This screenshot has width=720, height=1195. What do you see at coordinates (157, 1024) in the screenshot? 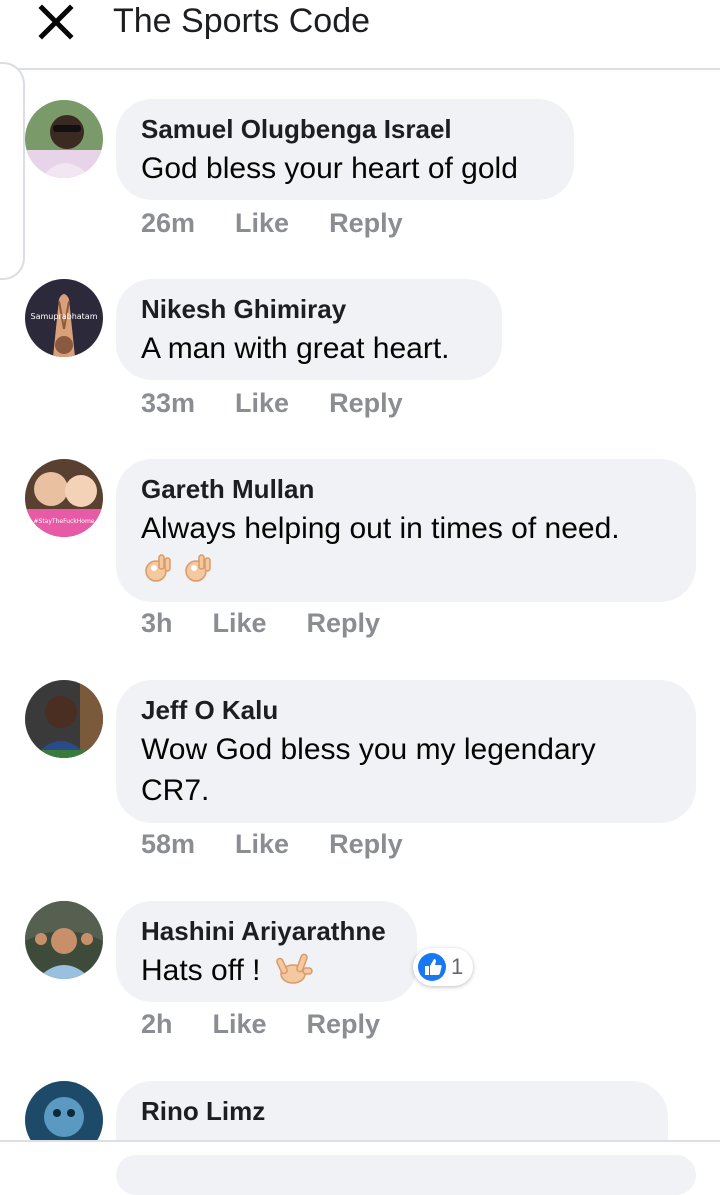
I see `comment-time: 2h` at bounding box center [157, 1024].